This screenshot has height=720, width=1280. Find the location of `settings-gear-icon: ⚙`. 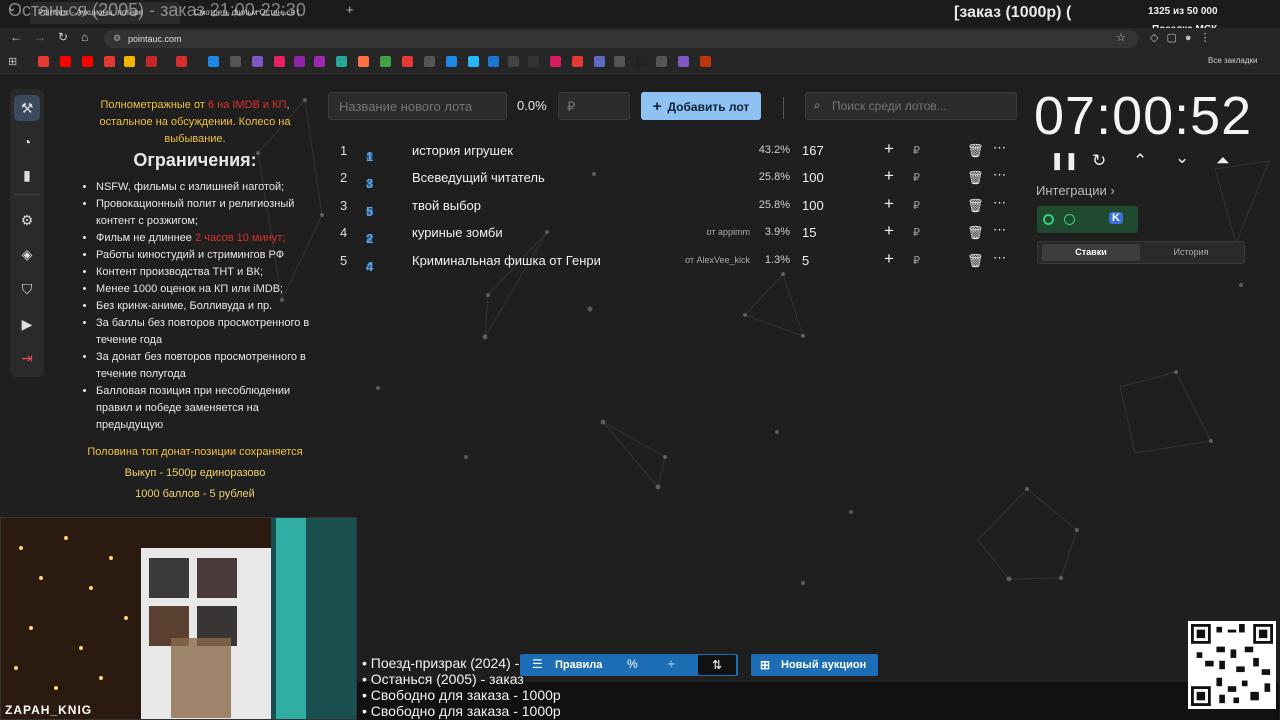

settings-gear-icon: ⚙ is located at coordinates (27, 220).